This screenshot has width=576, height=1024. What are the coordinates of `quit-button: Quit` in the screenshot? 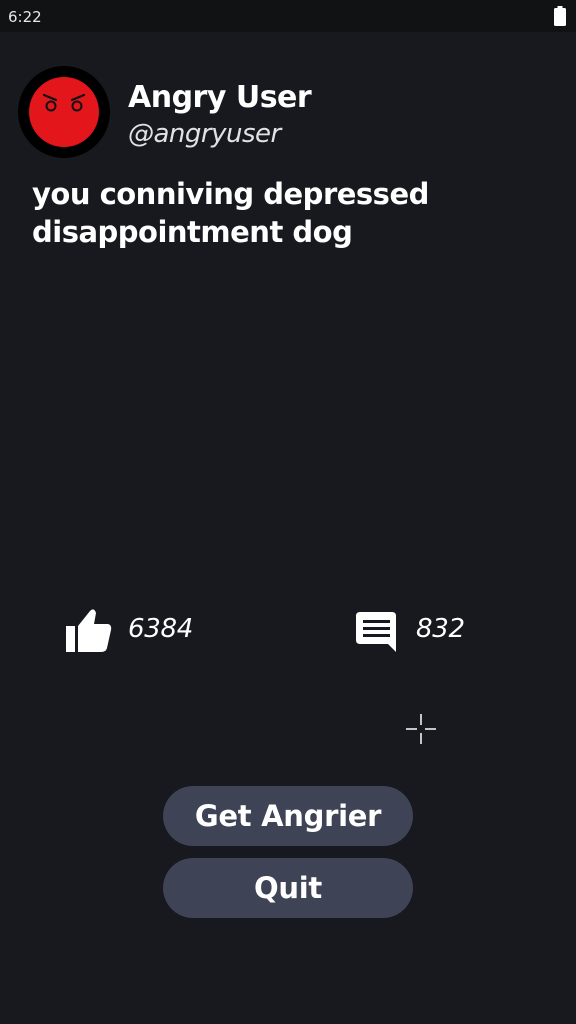 It's located at (288, 888).